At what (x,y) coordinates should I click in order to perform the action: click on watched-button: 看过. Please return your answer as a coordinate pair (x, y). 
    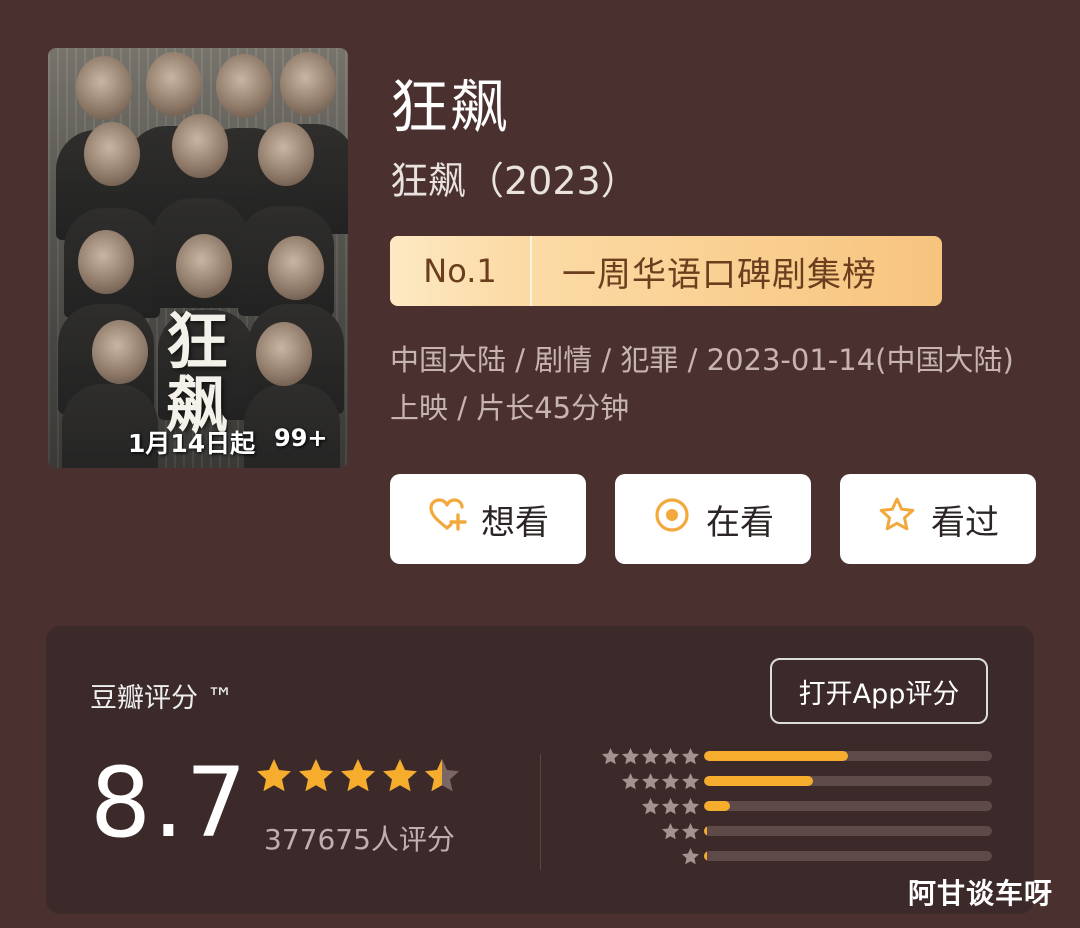
    Looking at the image, I should click on (938, 519).